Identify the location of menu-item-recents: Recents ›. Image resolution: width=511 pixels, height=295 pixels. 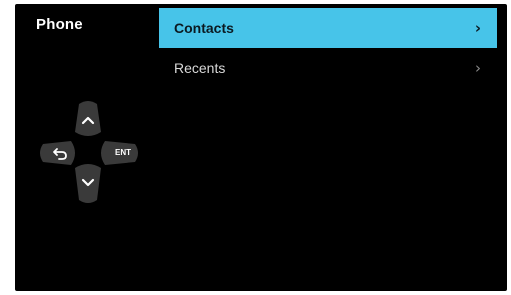
(328, 68).